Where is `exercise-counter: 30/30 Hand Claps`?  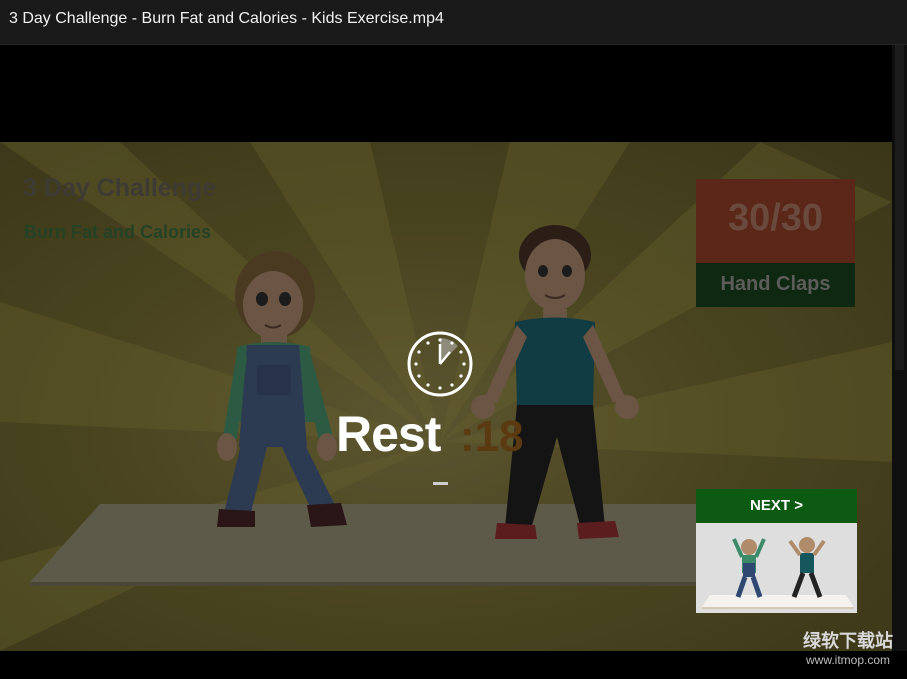 exercise-counter: 30/30 Hand Claps is located at coordinates (775, 243).